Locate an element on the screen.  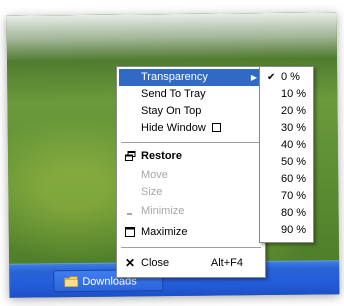
option-label: 40 % is located at coordinates (294, 145).